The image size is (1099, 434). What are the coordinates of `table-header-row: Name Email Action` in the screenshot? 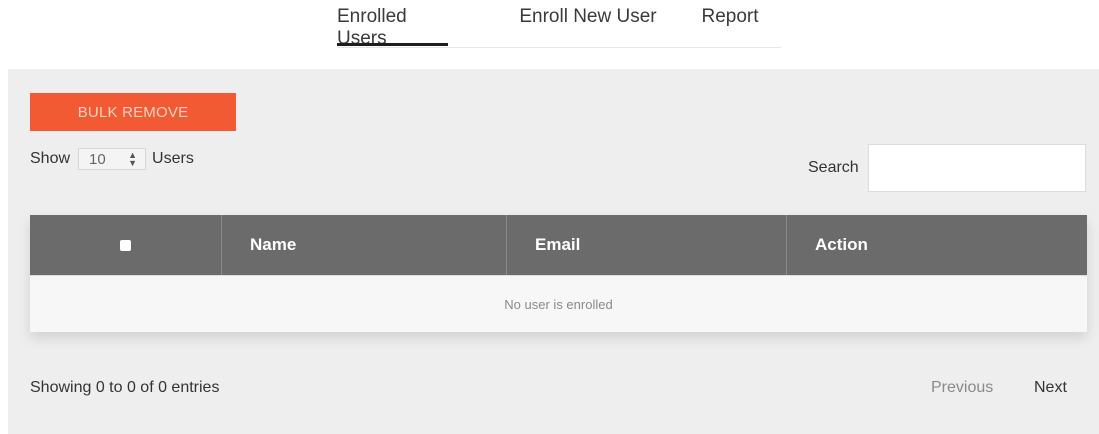 It's located at (558, 245).